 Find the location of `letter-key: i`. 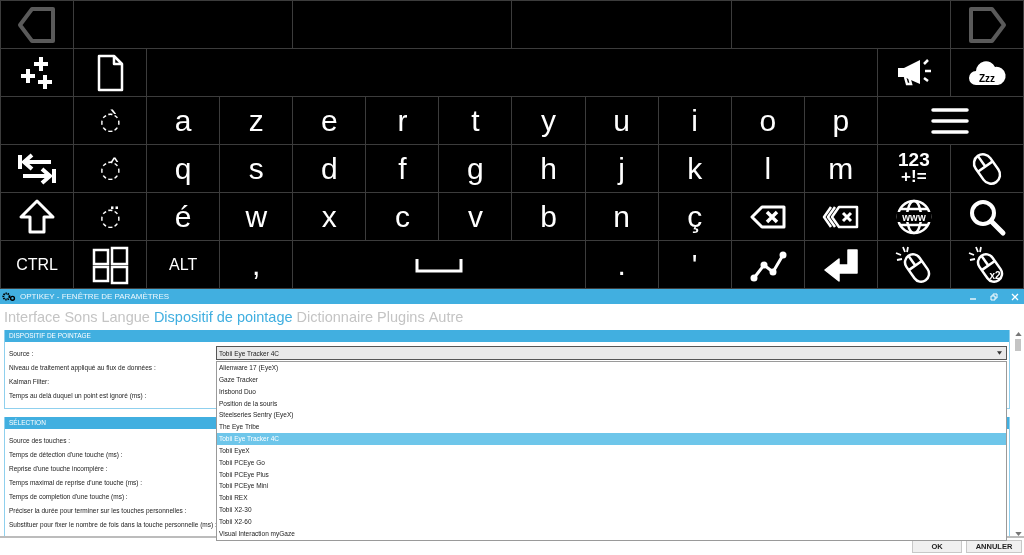

letter-key: i is located at coordinates (694, 120).